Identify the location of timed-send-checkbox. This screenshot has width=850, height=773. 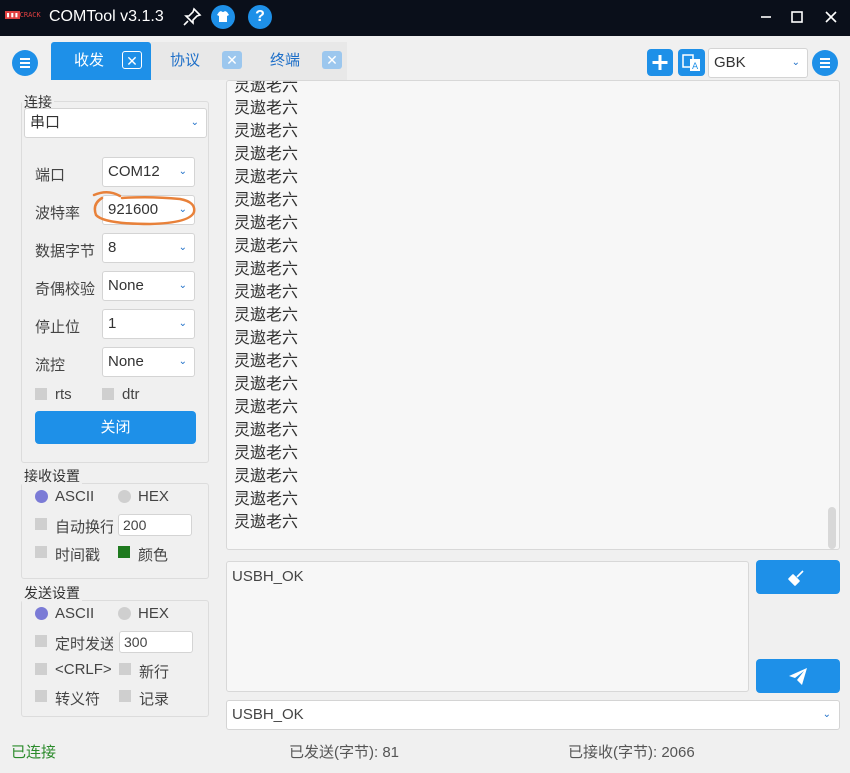
(41, 641).